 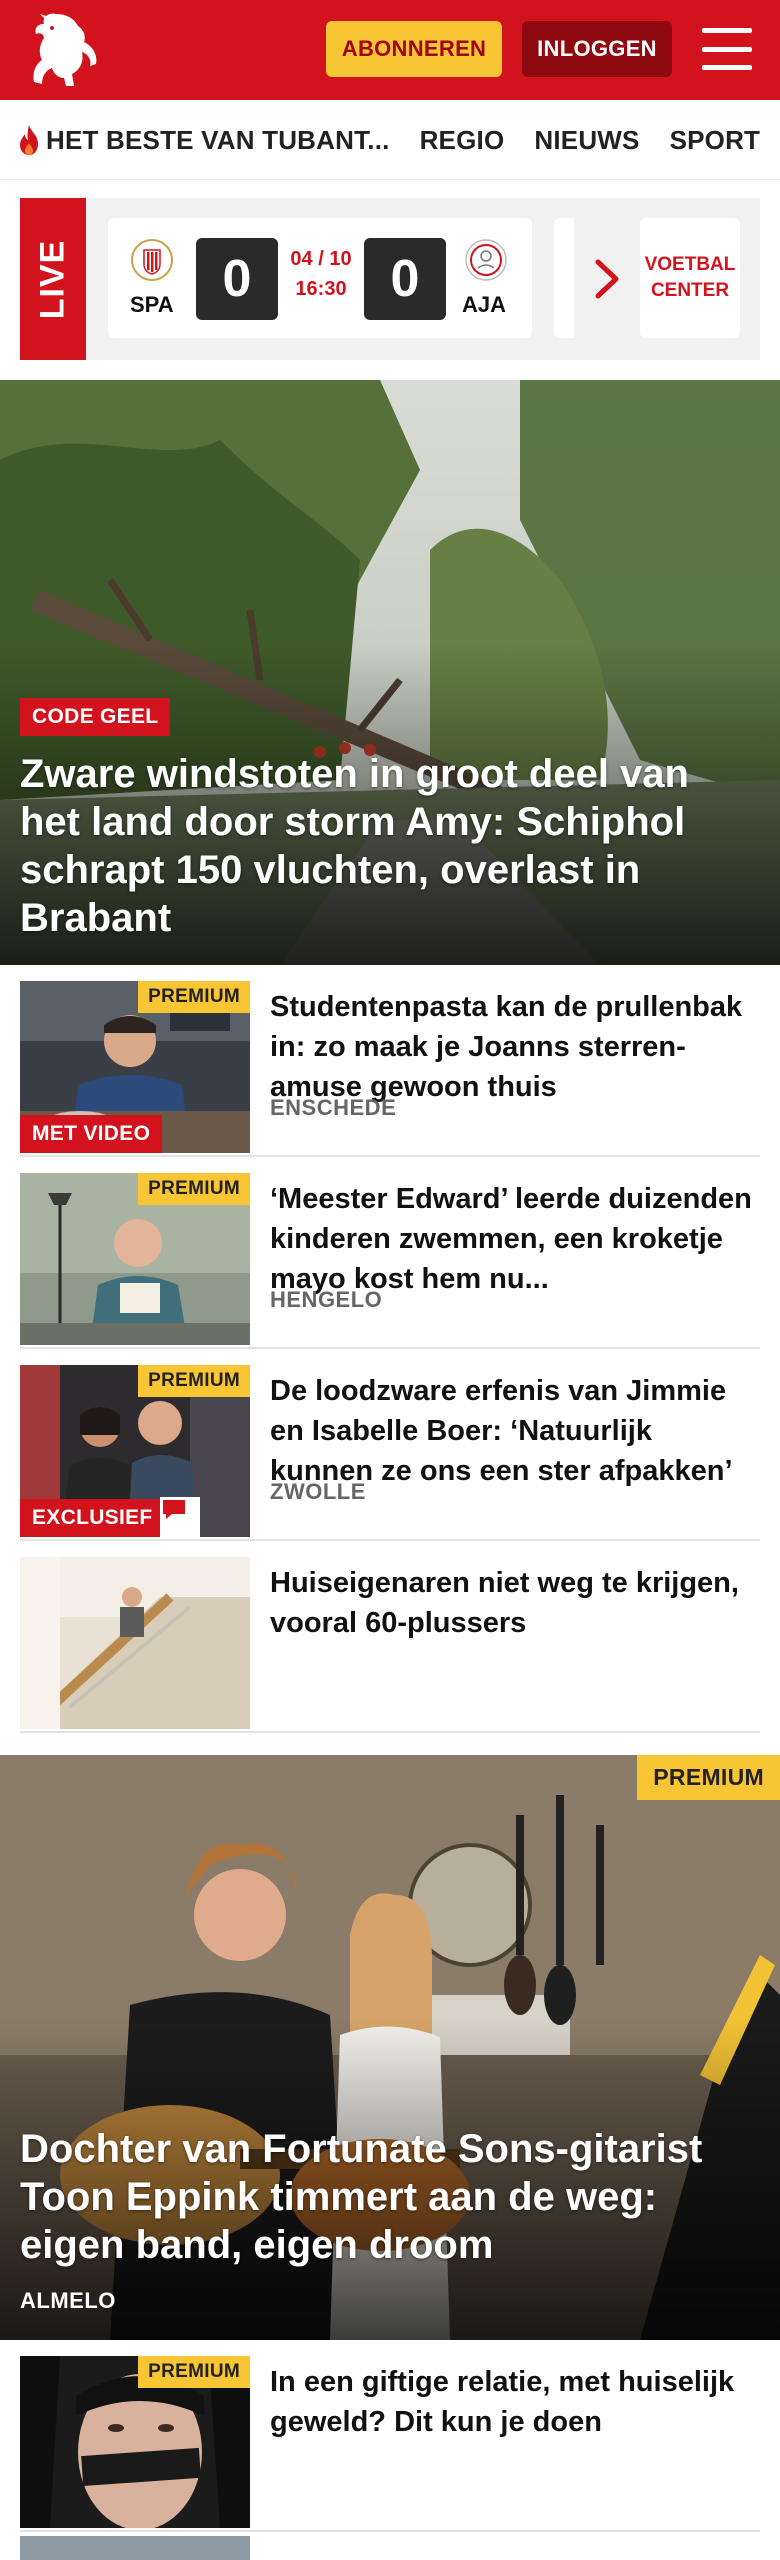 I want to click on video-badge: MET VIDEO, so click(x=91, y=1134).